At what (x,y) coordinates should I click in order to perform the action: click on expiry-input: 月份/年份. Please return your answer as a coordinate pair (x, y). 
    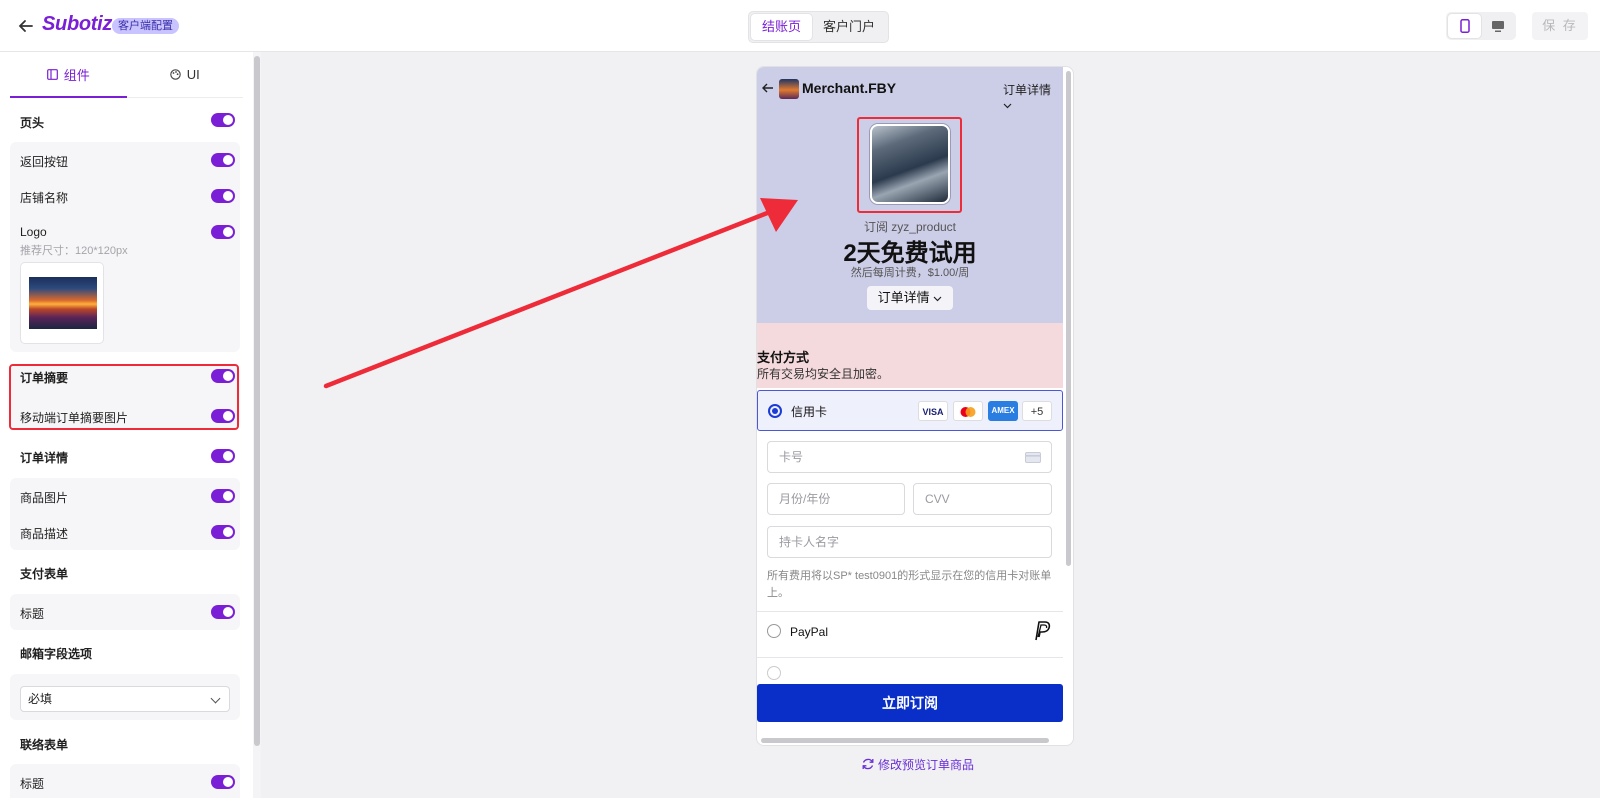
    Looking at the image, I should click on (836, 499).